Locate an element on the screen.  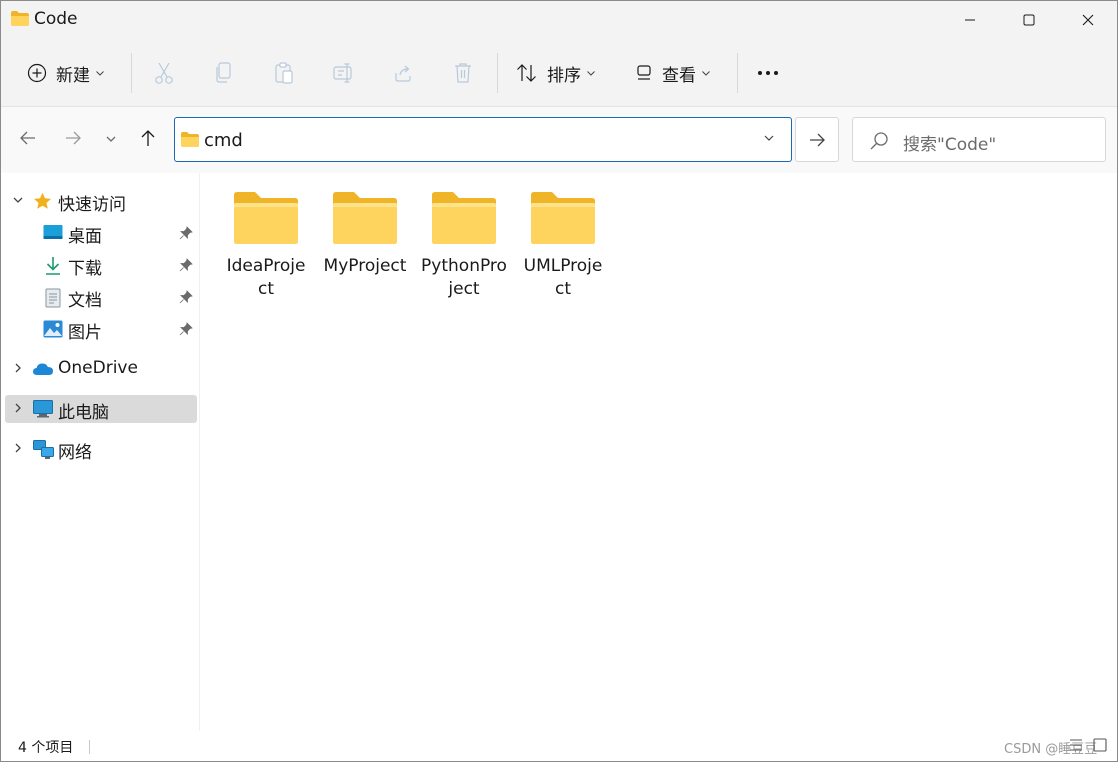
details-view-icon is located at coordinates (1076, 745).